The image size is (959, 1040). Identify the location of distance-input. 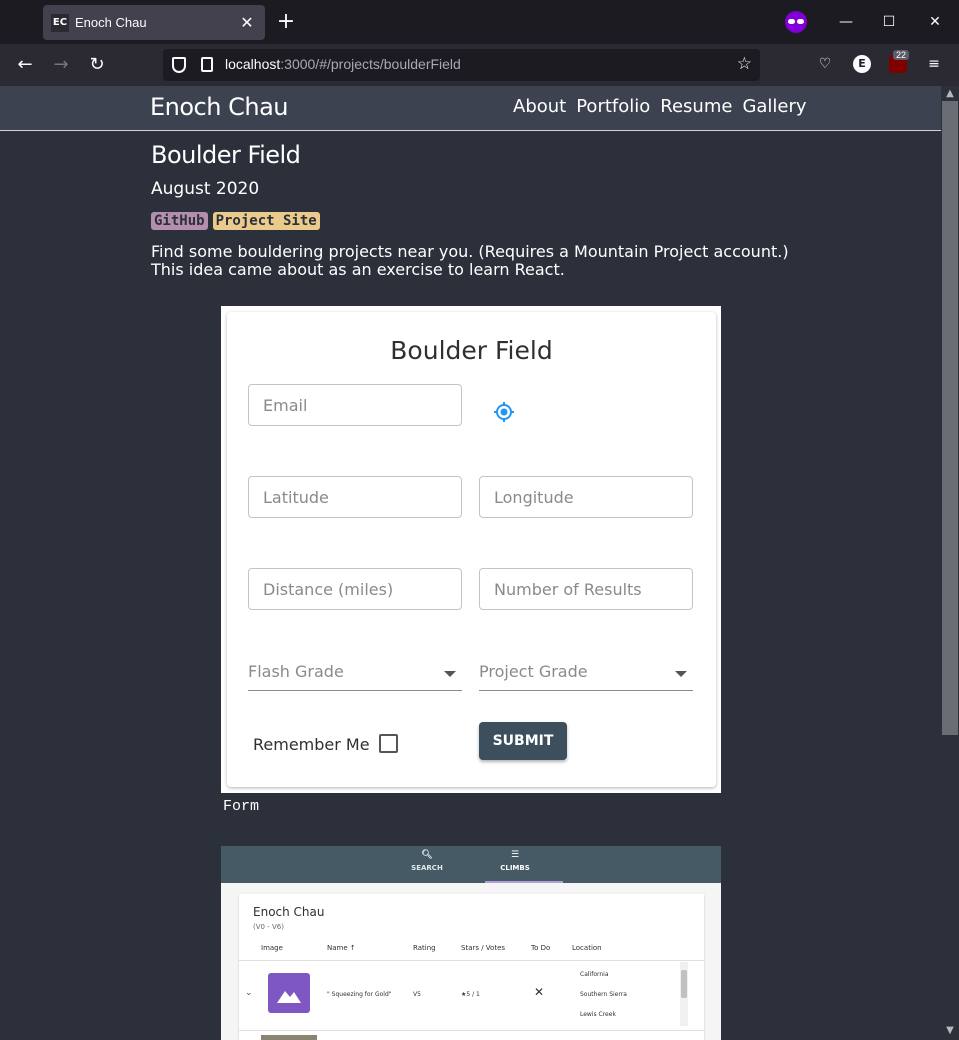
(355, 589).